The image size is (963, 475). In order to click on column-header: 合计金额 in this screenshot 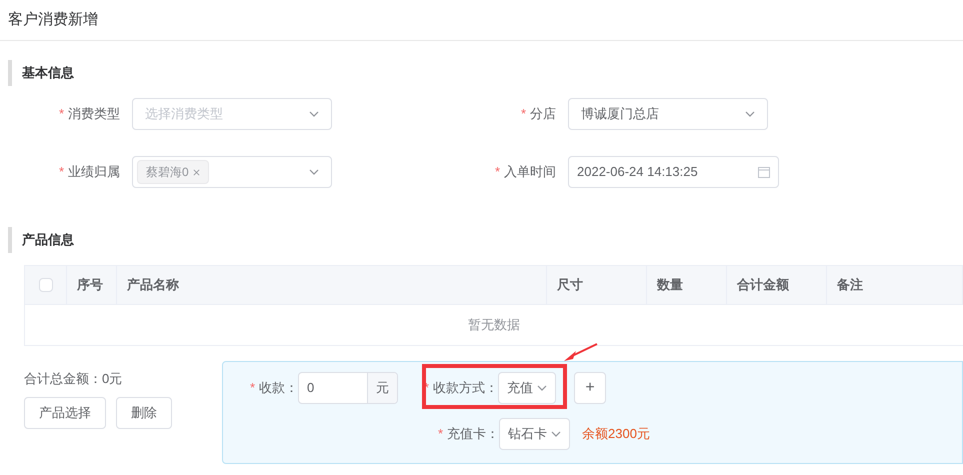, I will do `click(763, 285)`.